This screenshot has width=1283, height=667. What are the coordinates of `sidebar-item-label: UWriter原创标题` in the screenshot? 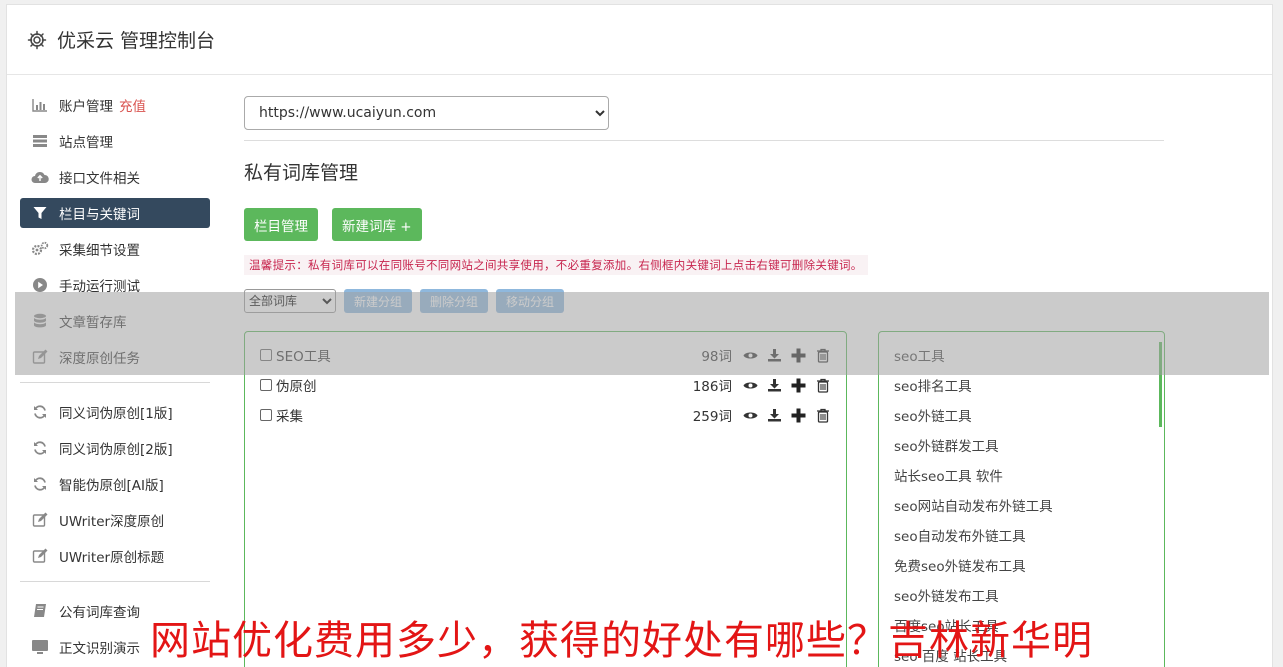 It's located at (112, 558).